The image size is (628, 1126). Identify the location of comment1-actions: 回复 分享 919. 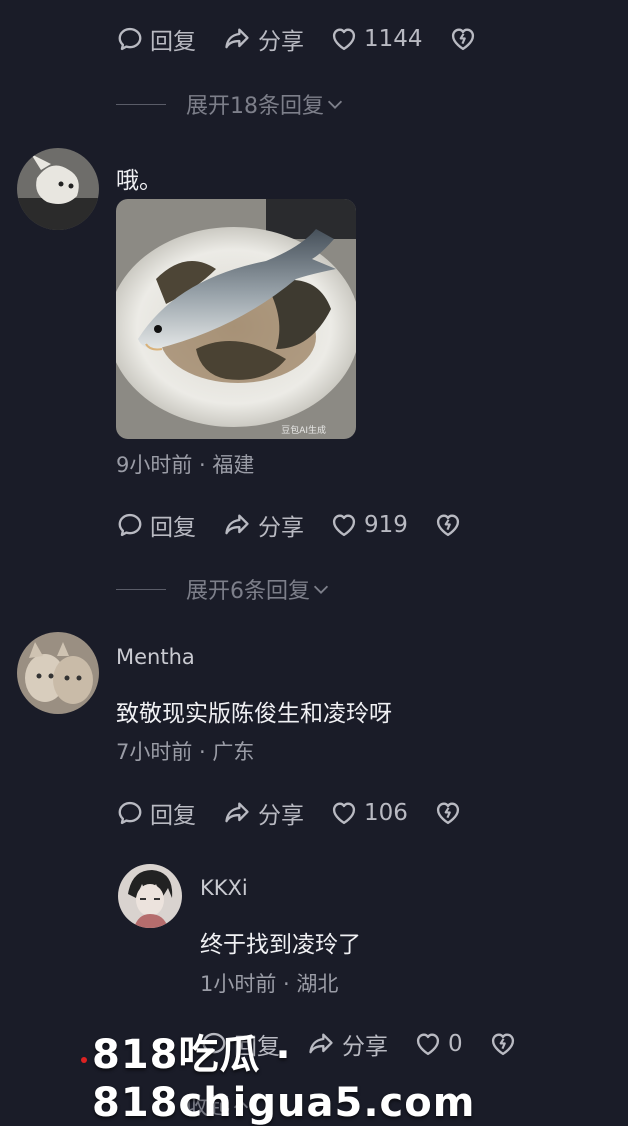
(302, 525).